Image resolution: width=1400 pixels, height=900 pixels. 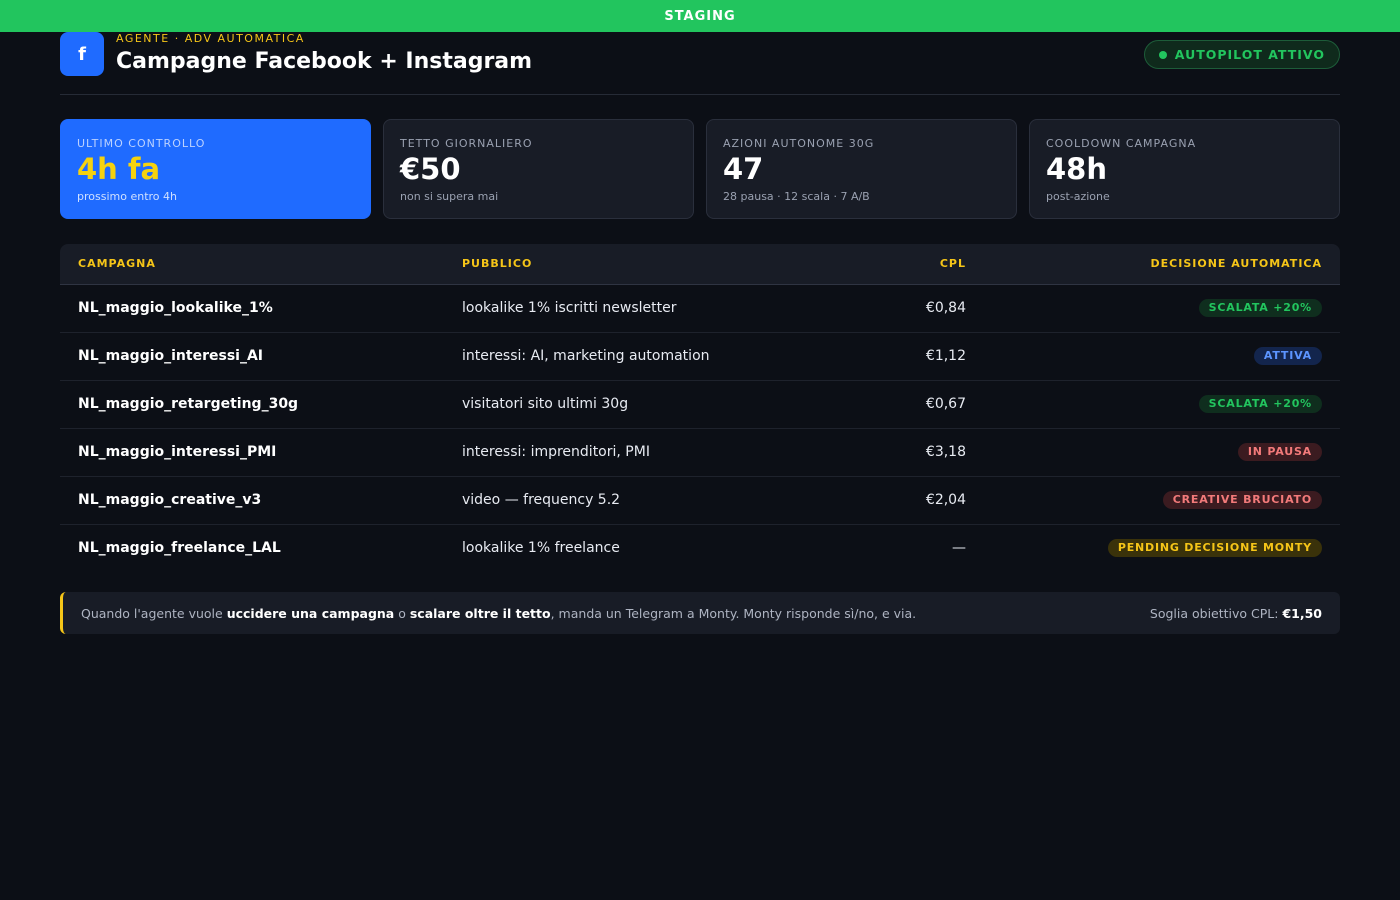 I want to click on stat-card-sub: post-azione, so click(x=1078, y=196).